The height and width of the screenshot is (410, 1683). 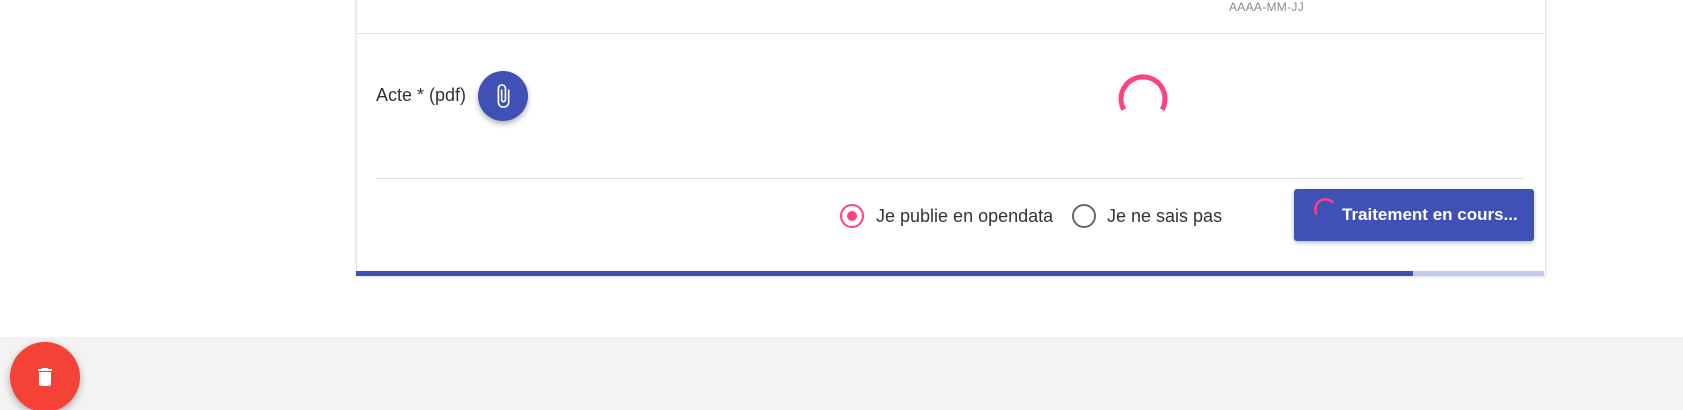 I want to click on paperclip-icon, so click(x=503, y=96).